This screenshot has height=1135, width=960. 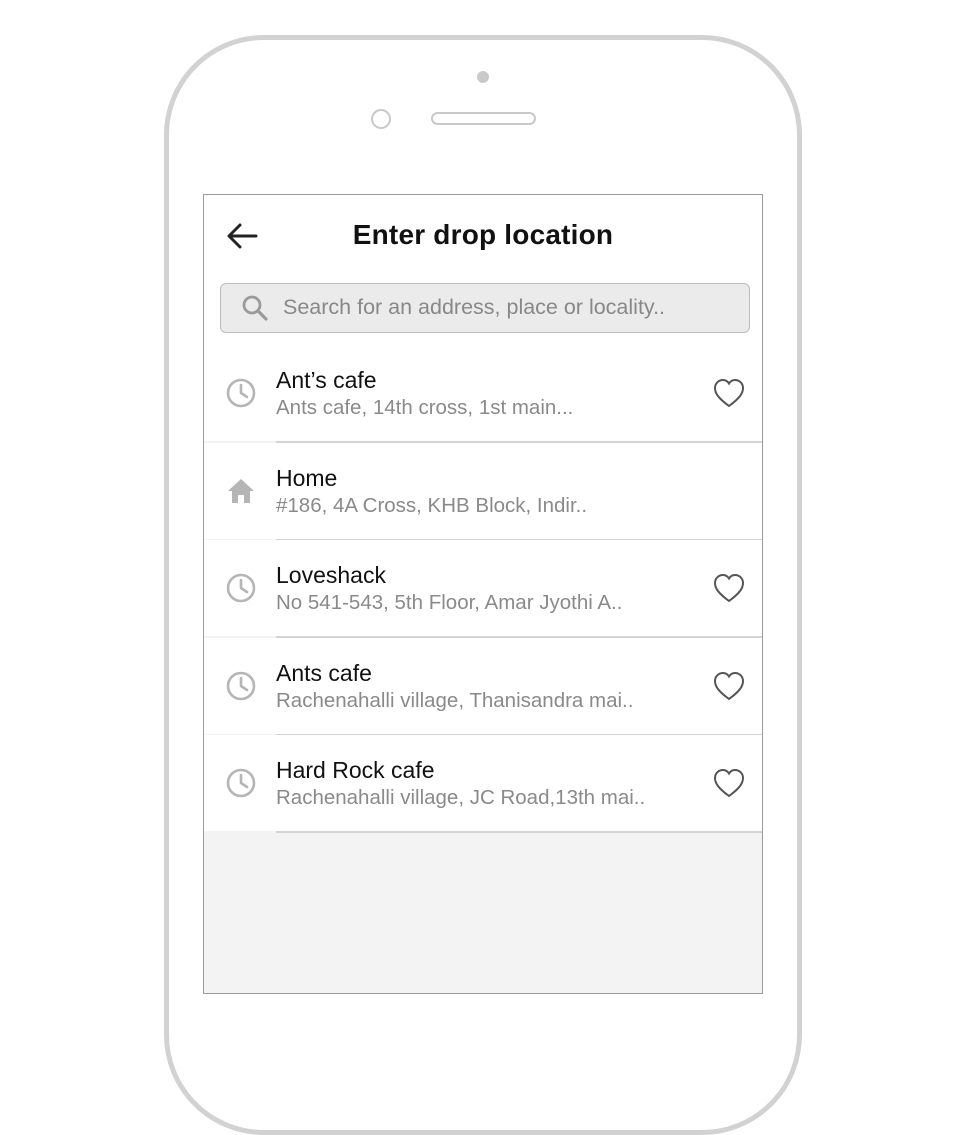 I want to click on location-address: No 541-543, 5th Floor, Amar Jyothi A.., so click(x=449, y=602).